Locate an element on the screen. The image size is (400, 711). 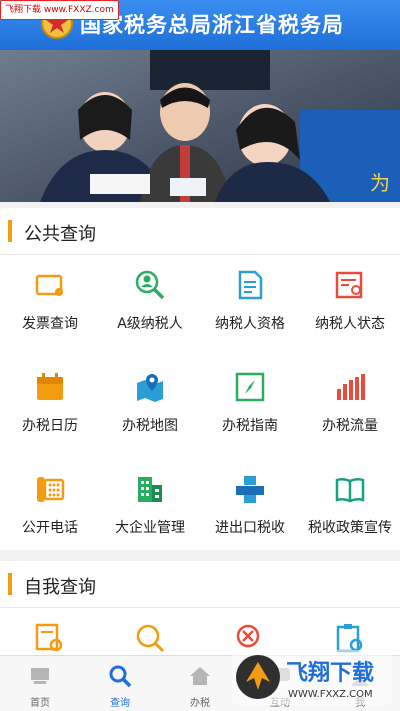
self-query-header: 自我查询 is located at coordinates (200, 584).